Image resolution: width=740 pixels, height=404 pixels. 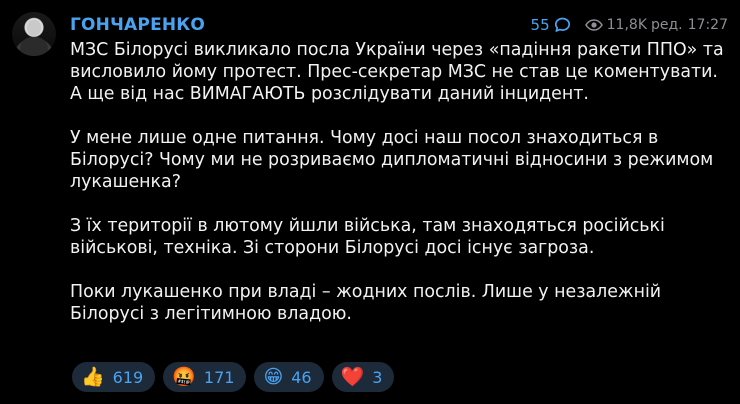 I want to click on edited-label: ред., so click(x=667, y=25).